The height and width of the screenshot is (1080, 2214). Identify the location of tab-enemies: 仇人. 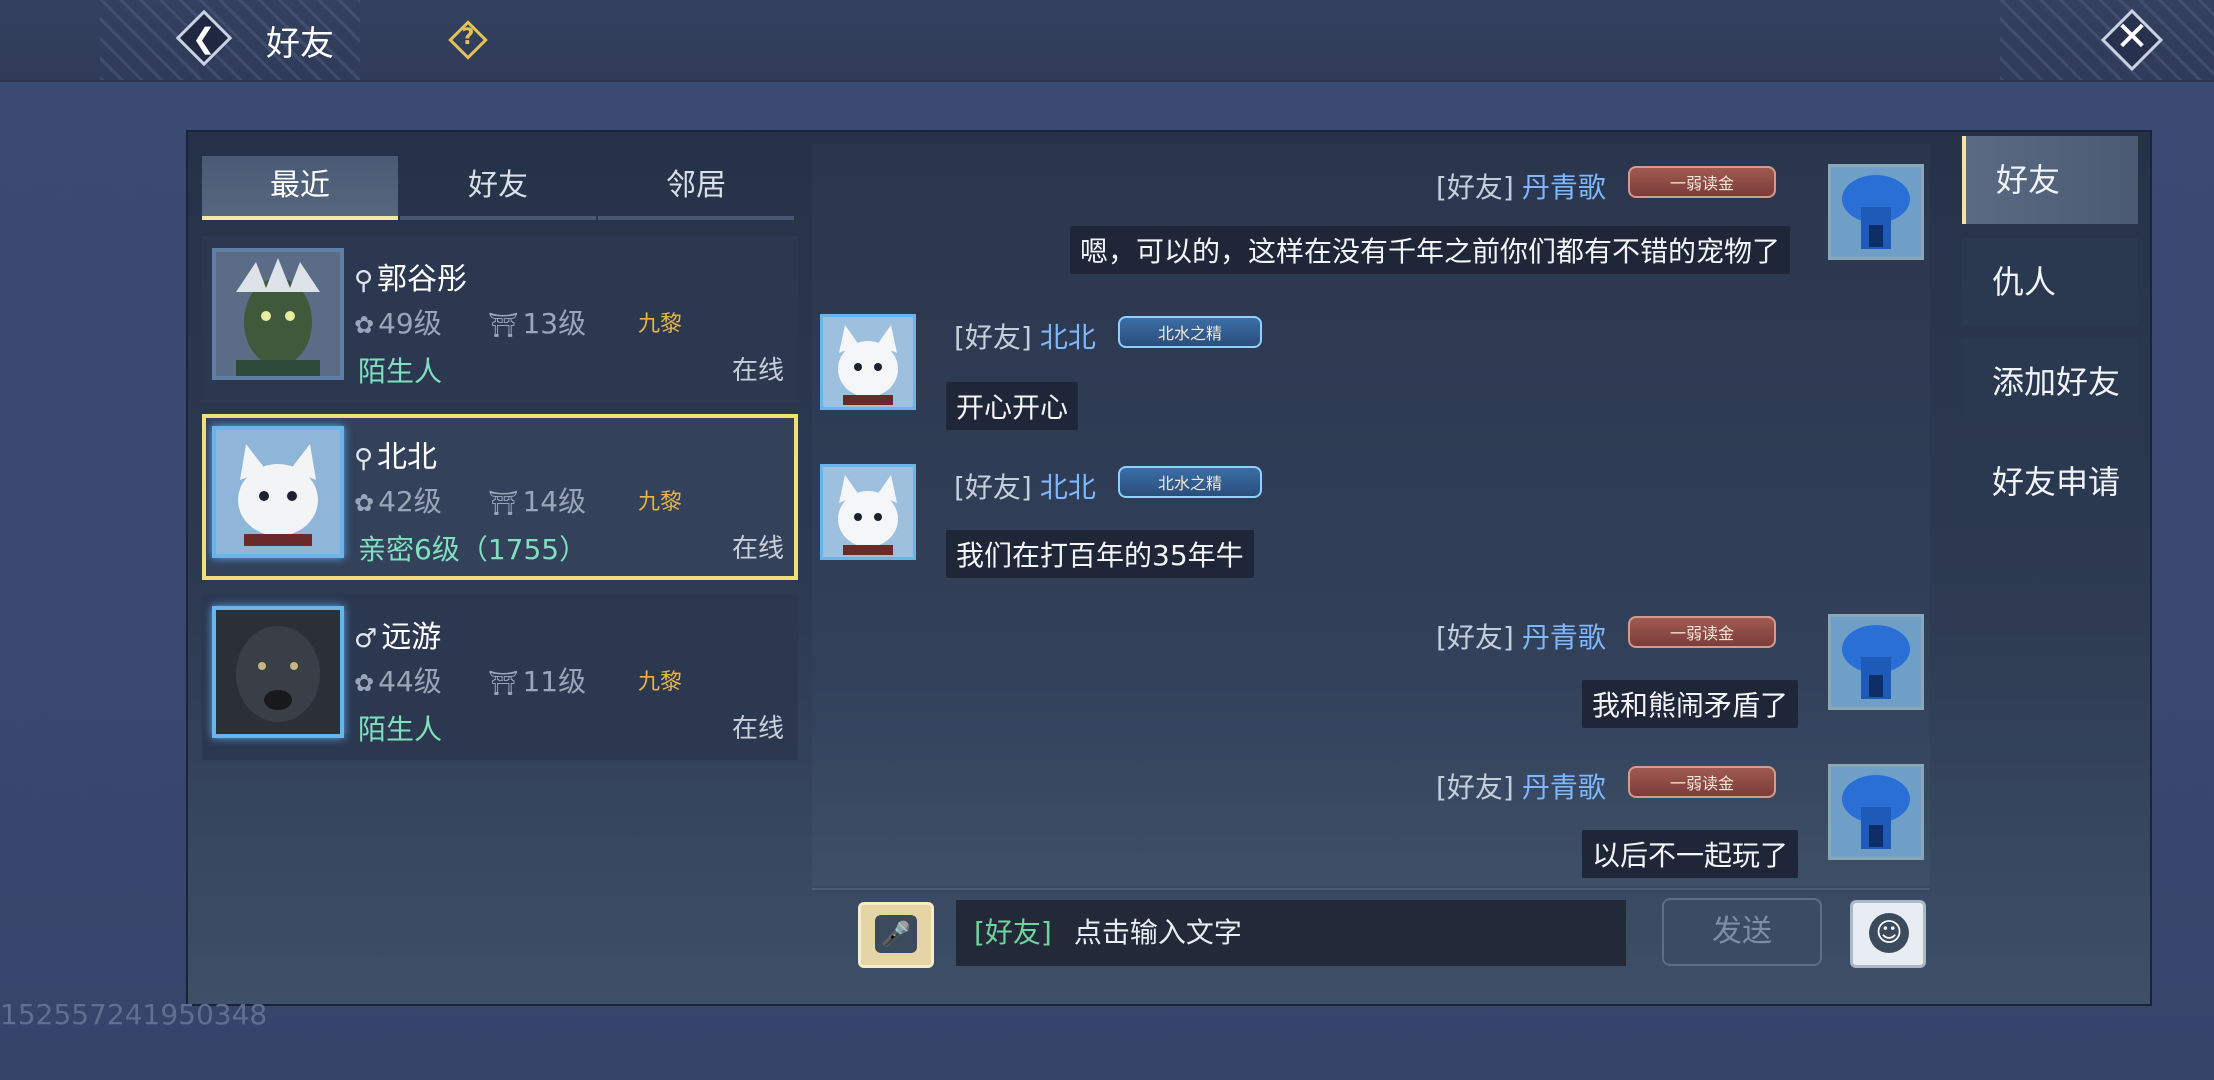
(2050, 282).